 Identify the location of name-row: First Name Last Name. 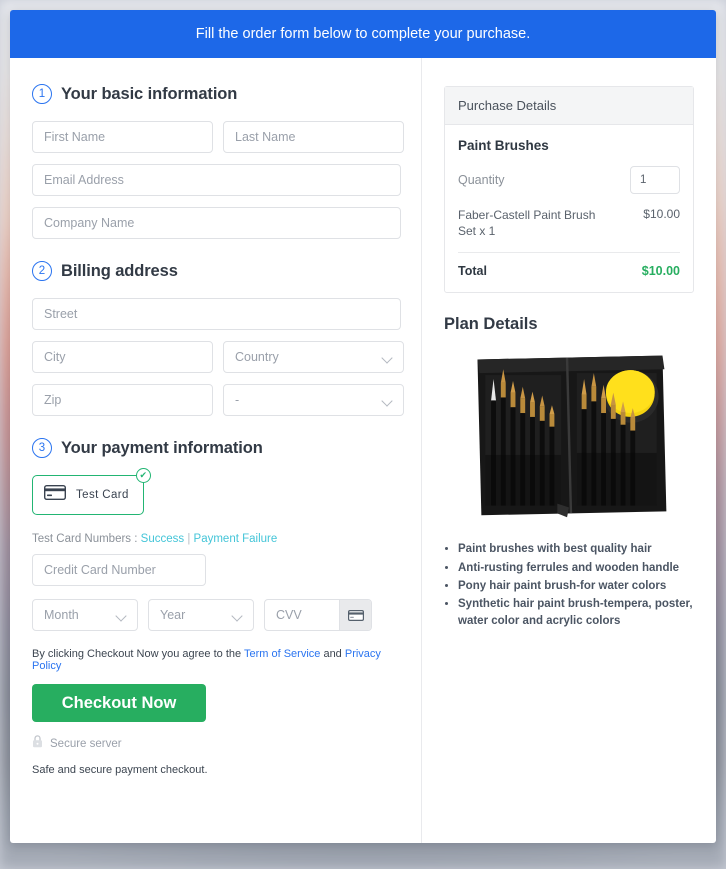
(218, 137).